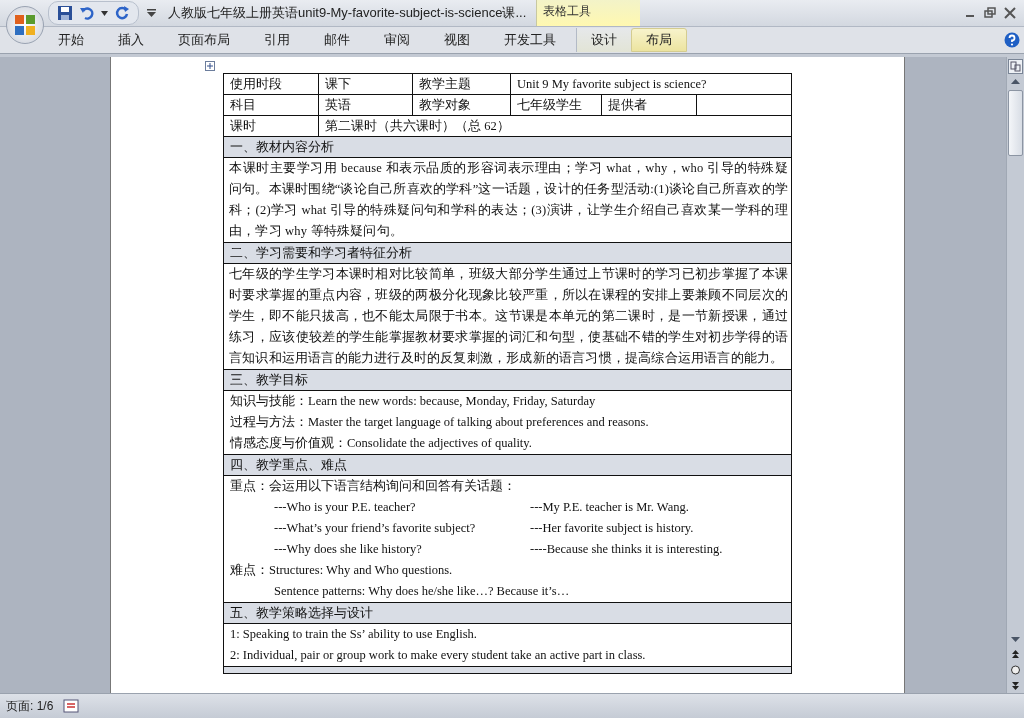  I want to click on line-label: 重点：, so click(249, 486).